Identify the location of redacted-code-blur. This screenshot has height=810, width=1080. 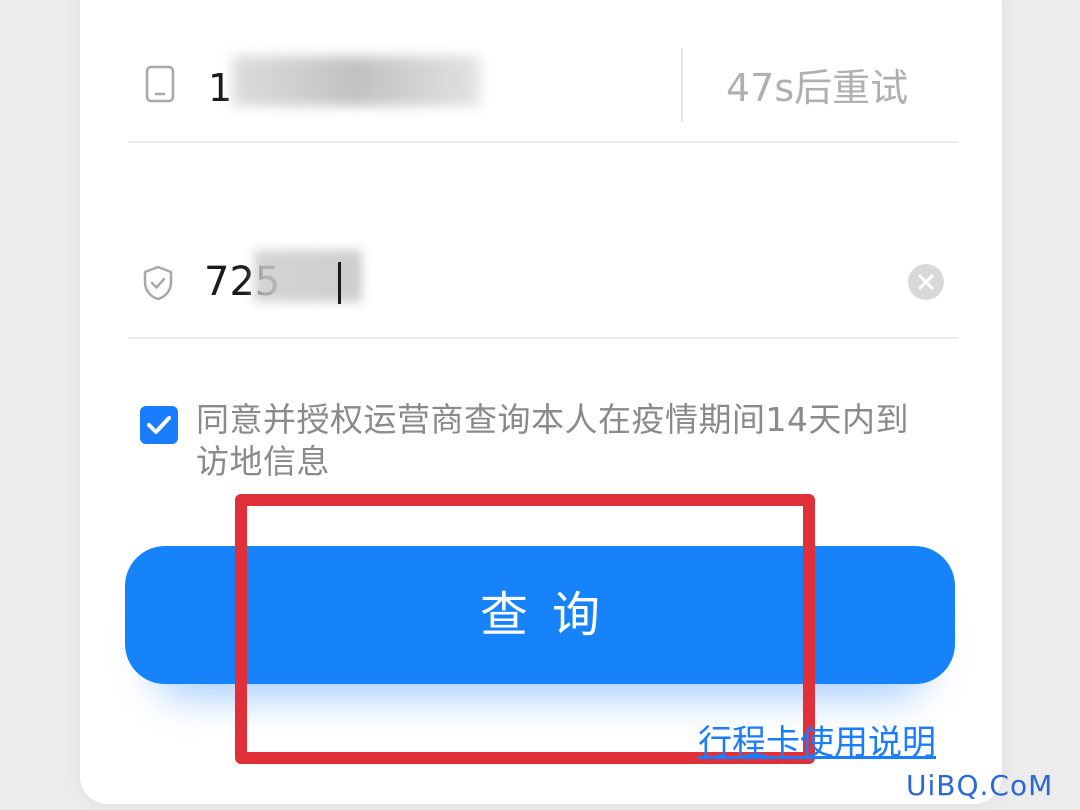
(308, 276).